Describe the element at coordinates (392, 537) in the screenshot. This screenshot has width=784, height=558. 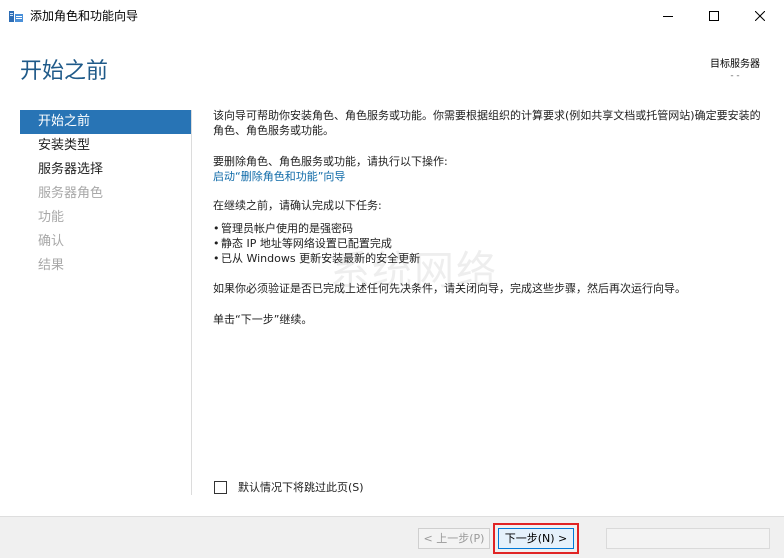
I see `wizard-footer: < 上一步(P) 下一步(N) >` at that location.